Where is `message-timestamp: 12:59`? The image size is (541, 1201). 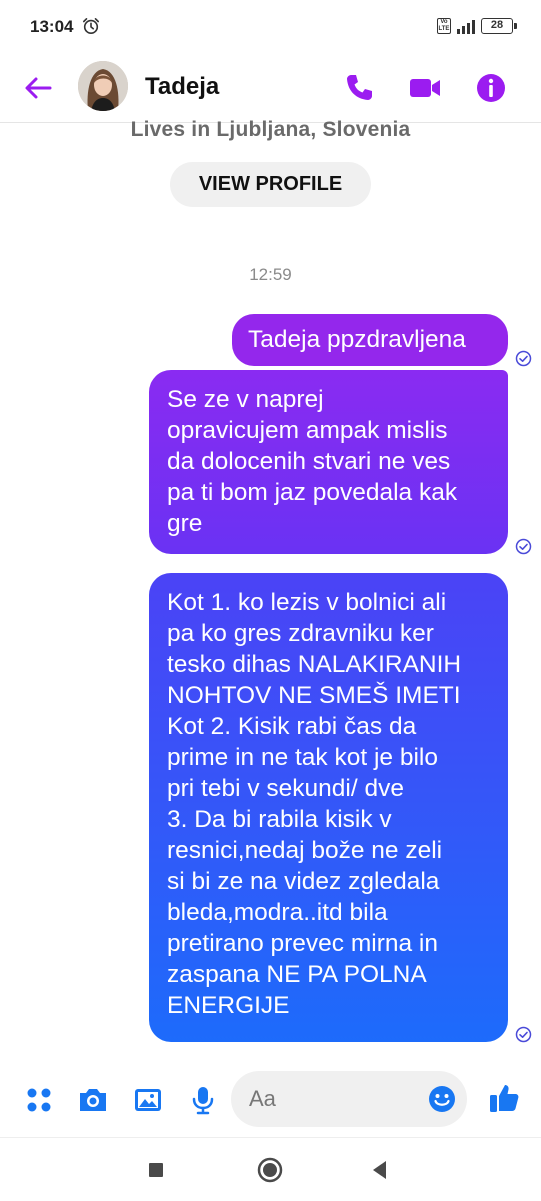
message-timestamp: 12:59 is located at coordinates (270, 274).